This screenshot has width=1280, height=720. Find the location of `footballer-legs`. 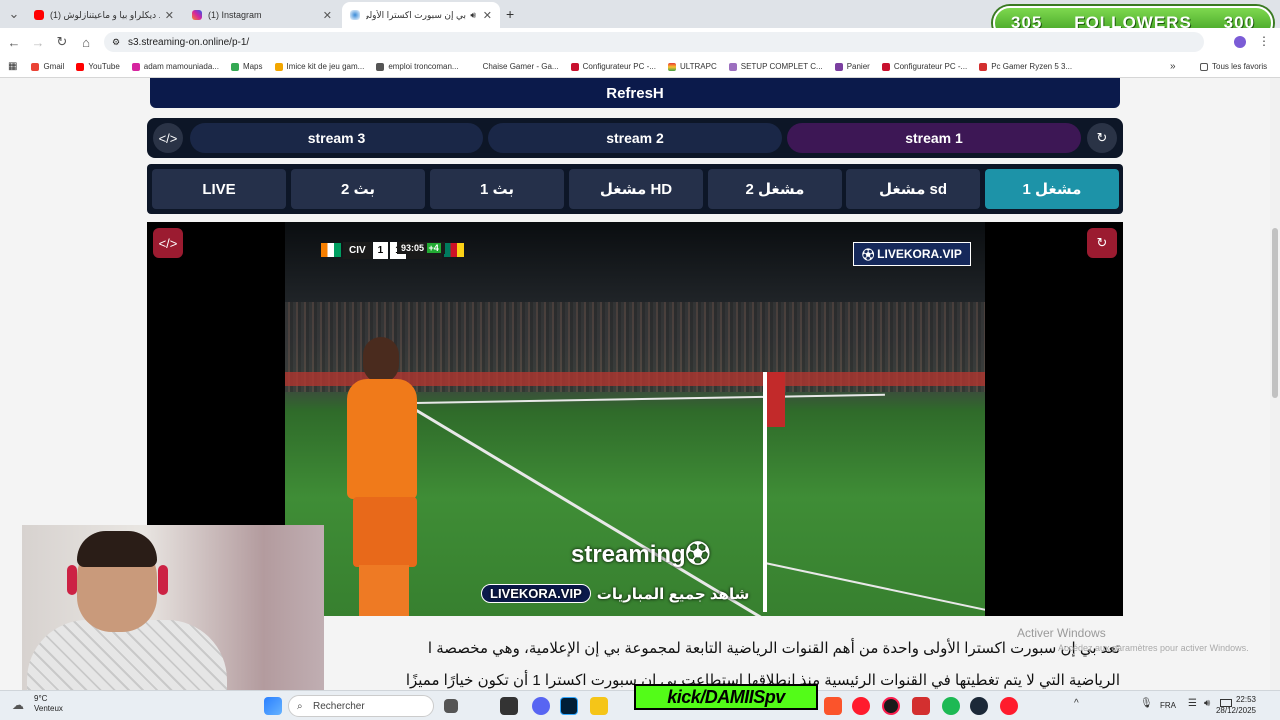

footballer-legs is located at coordinates (384, 590).